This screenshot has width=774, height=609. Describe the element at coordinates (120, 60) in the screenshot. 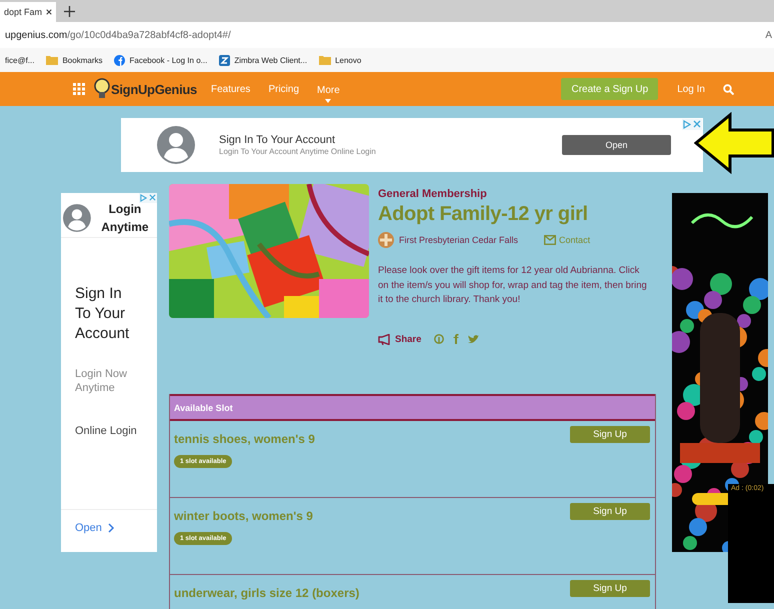

I see `facebook-icon` at that location.